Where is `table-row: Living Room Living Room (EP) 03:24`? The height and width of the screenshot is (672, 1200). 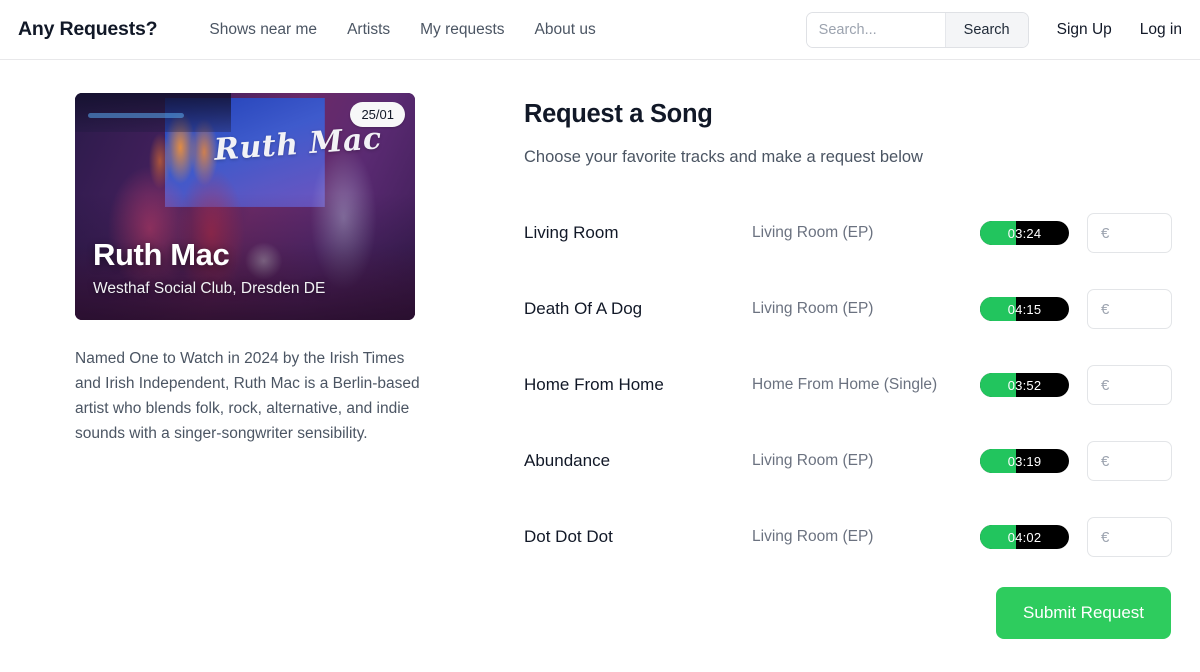 table-row: Living Room Living Room (EP) 03:24 is located at coordinates (848, 233).